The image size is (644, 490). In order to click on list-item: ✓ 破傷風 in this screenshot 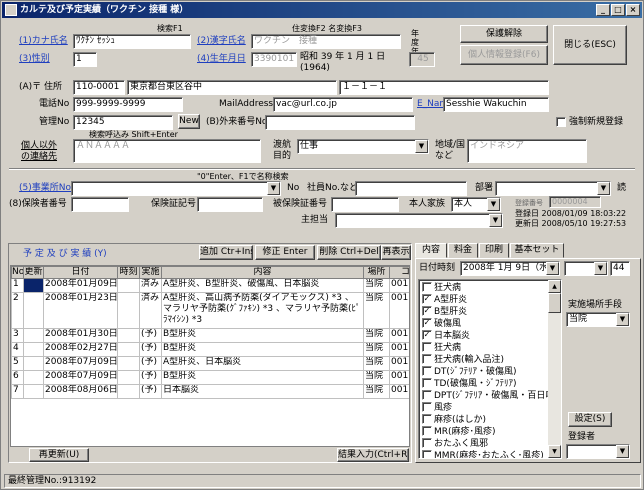, I will do `click(441, 323)`.